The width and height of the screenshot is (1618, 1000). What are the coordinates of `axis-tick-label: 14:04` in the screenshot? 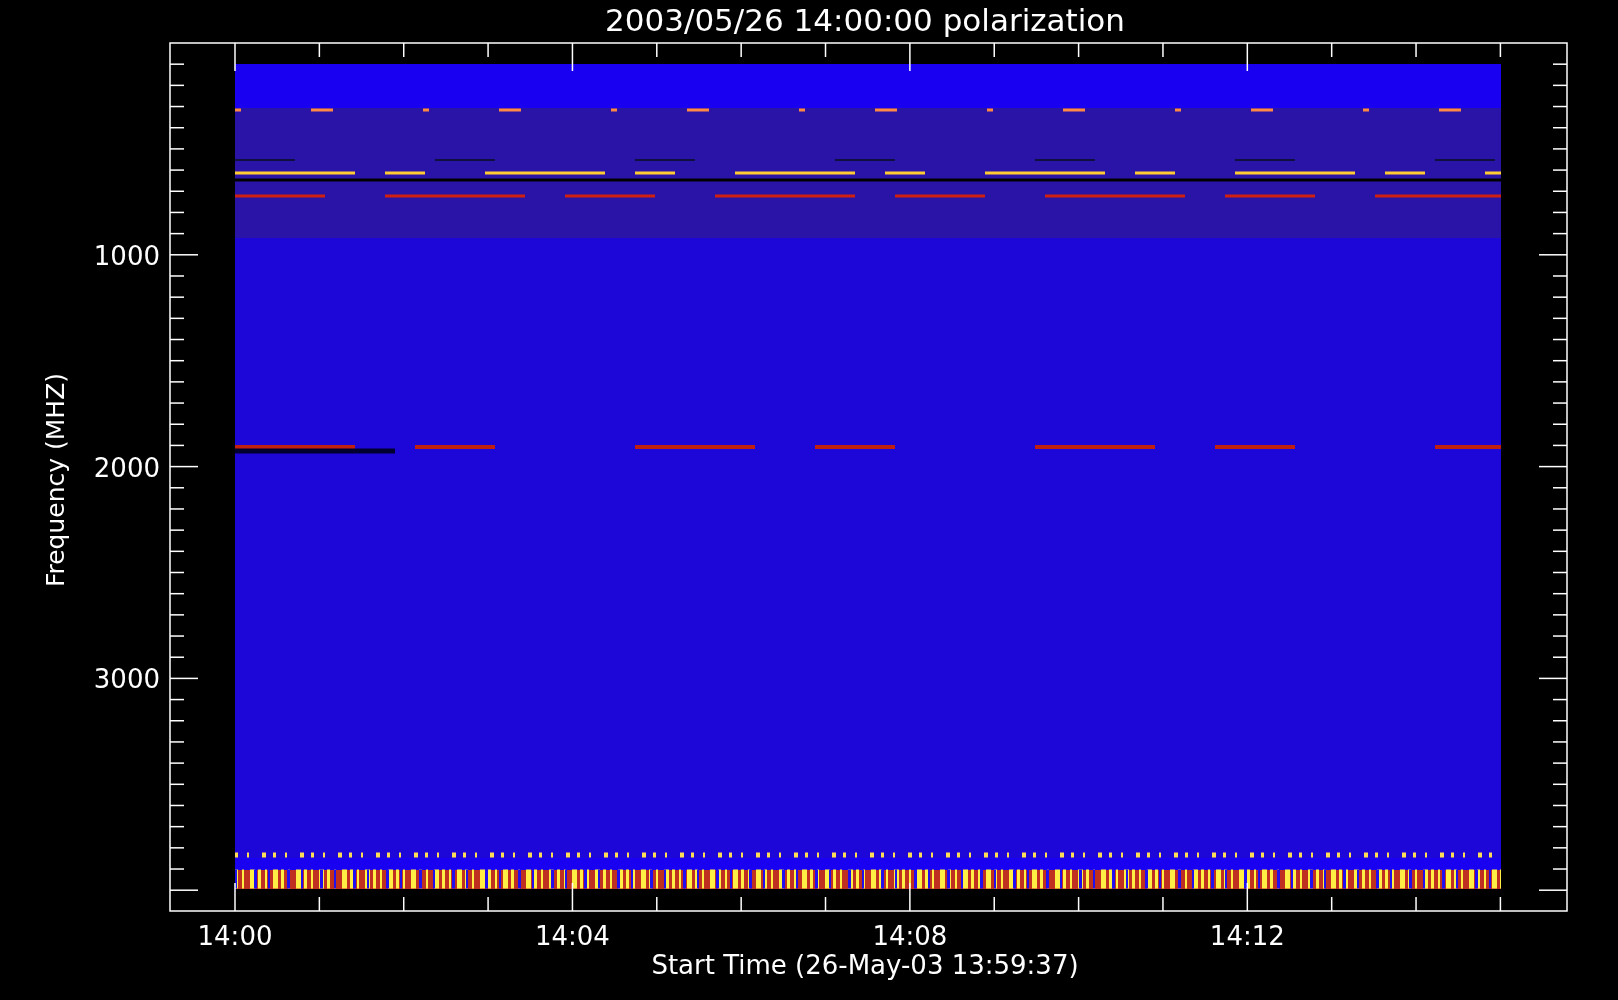 It's located at (572, 936).